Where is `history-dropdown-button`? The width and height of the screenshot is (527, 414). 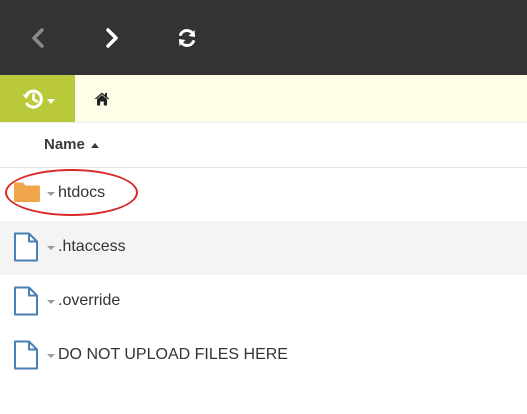
history-dropdown-button is located at coordinates (37, 98).